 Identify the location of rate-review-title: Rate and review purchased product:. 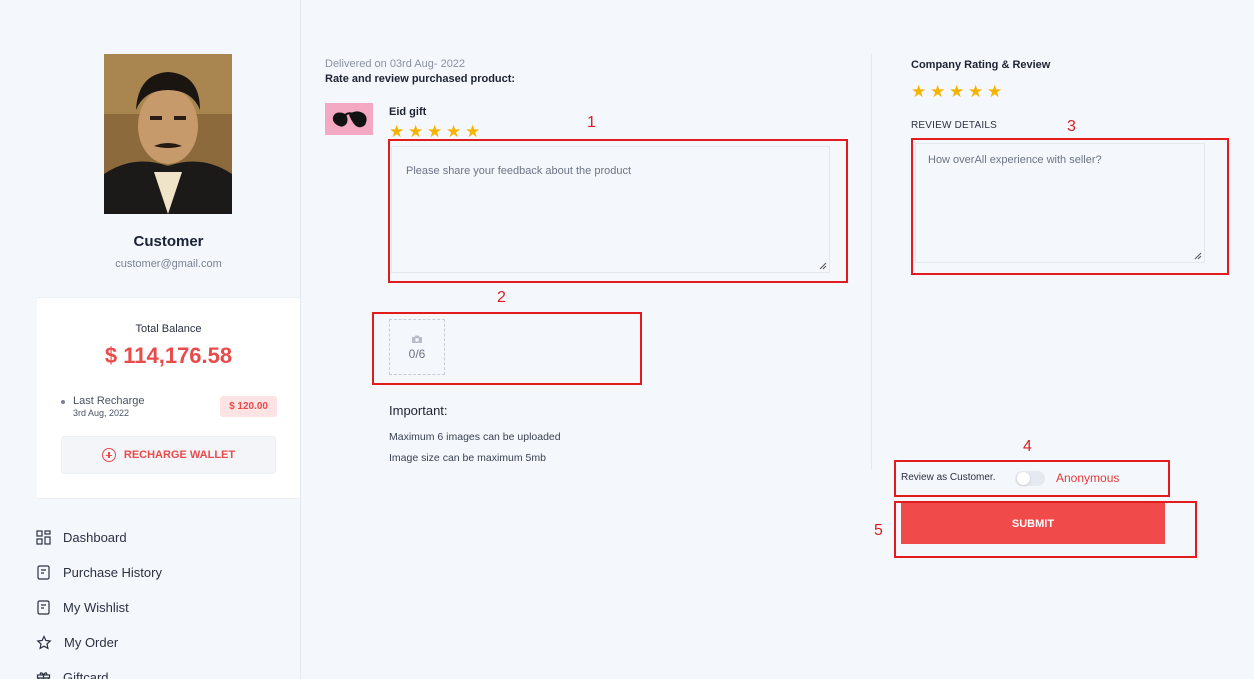
(420, 79).